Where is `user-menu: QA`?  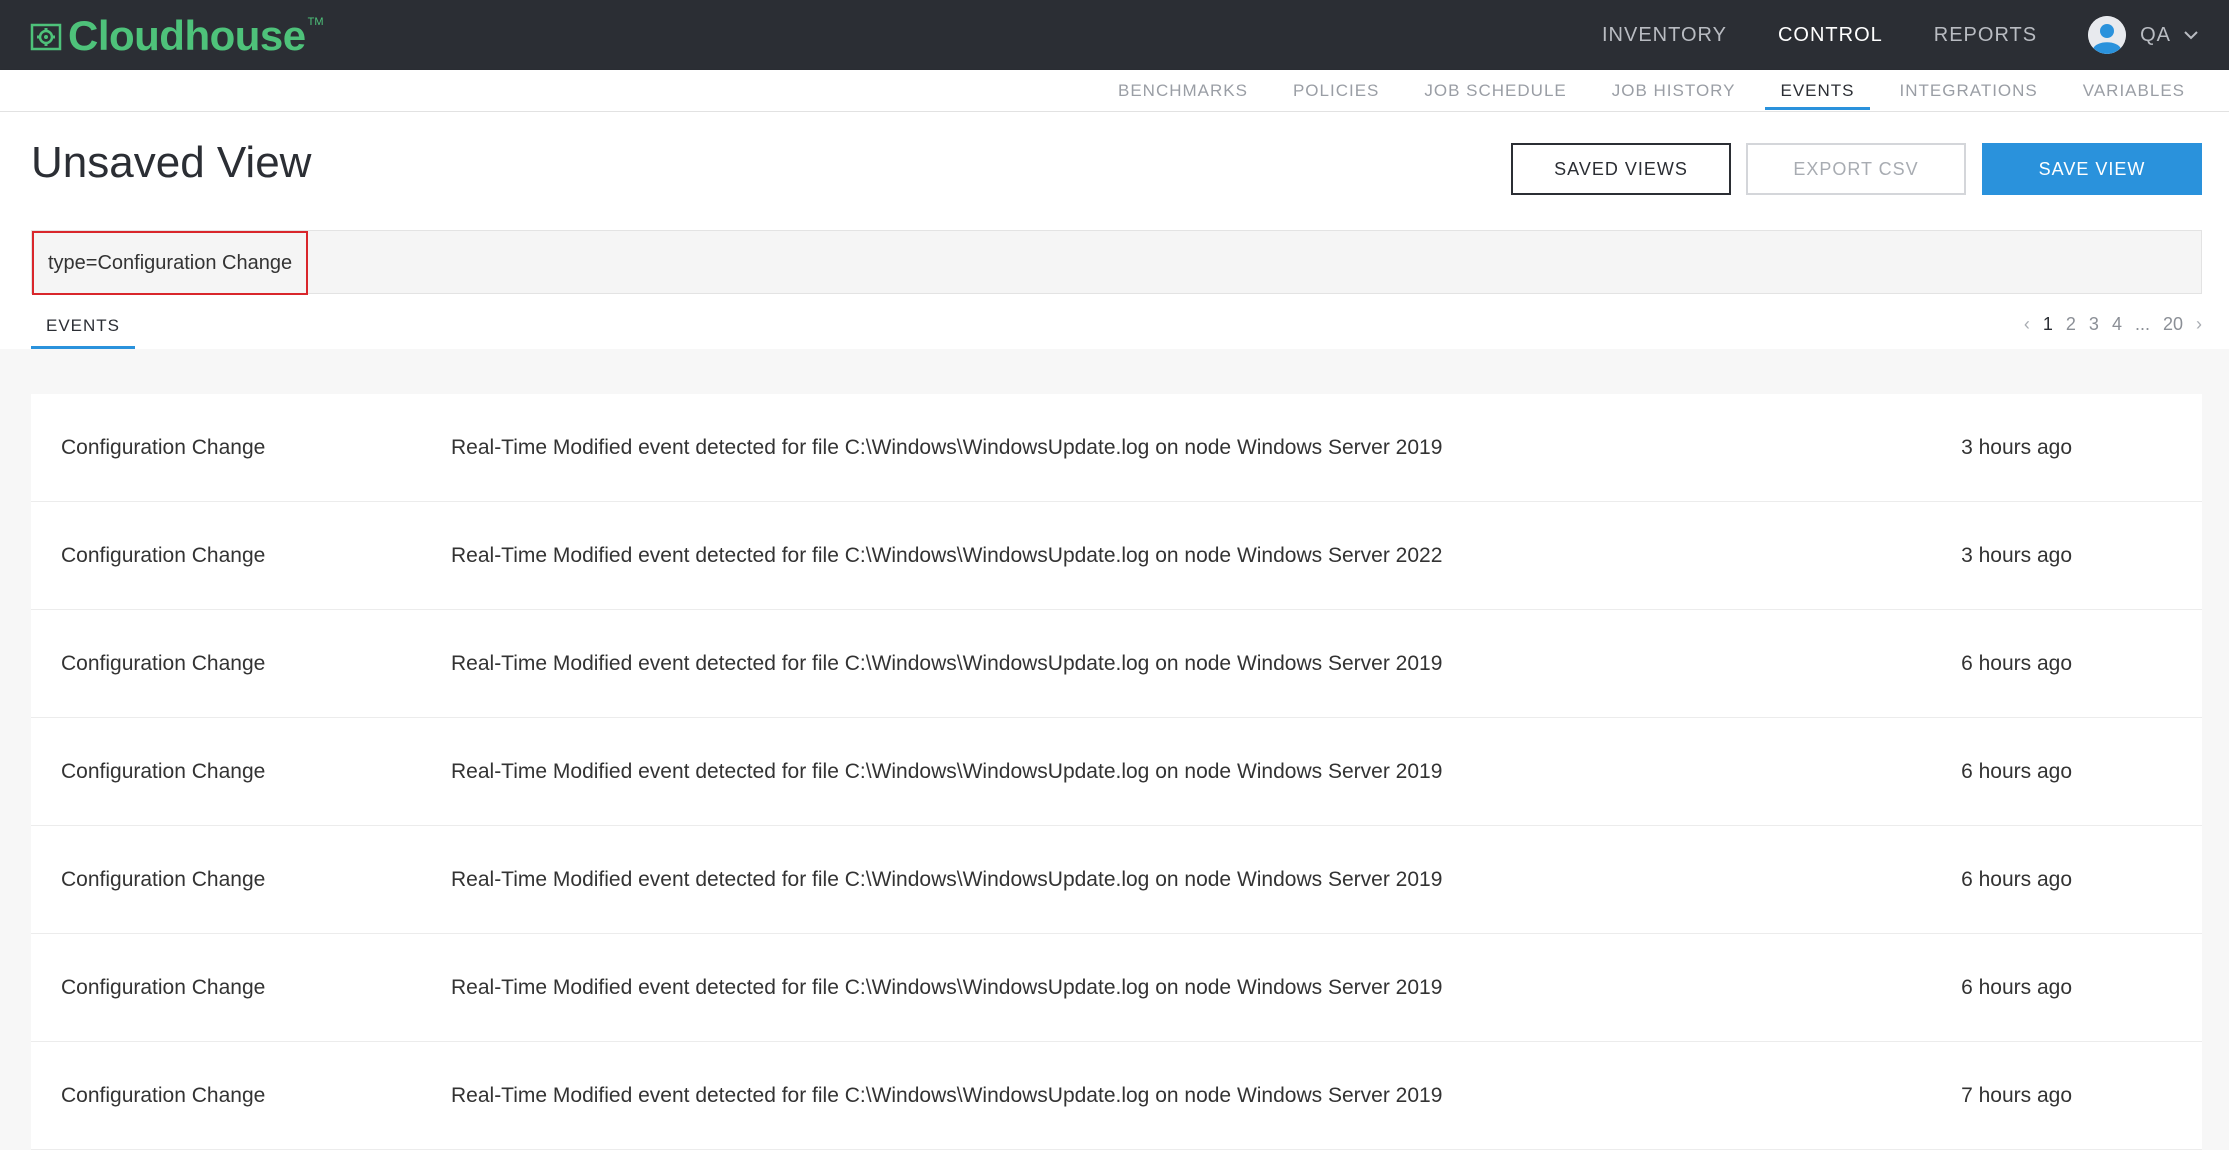
user-menu: QA is located at coordinates (2143, 35).